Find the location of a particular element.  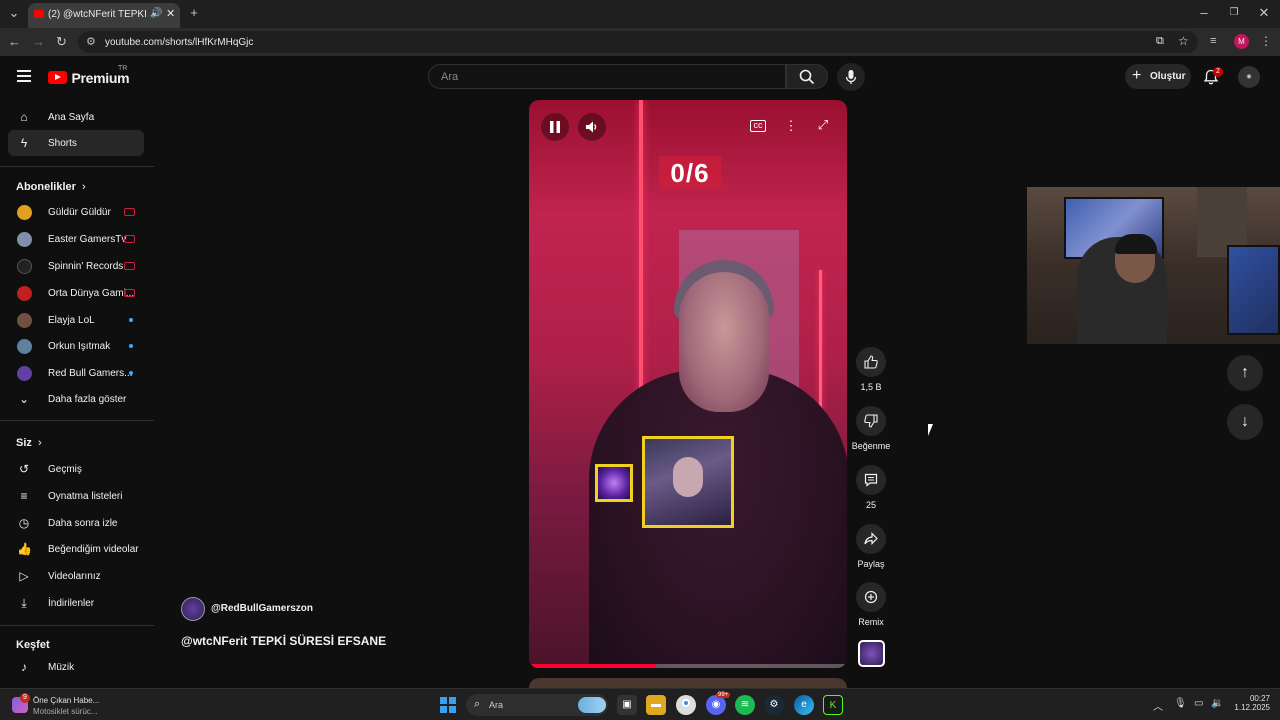

task-view-icon: ▣ is located at coordinates (627, 705).